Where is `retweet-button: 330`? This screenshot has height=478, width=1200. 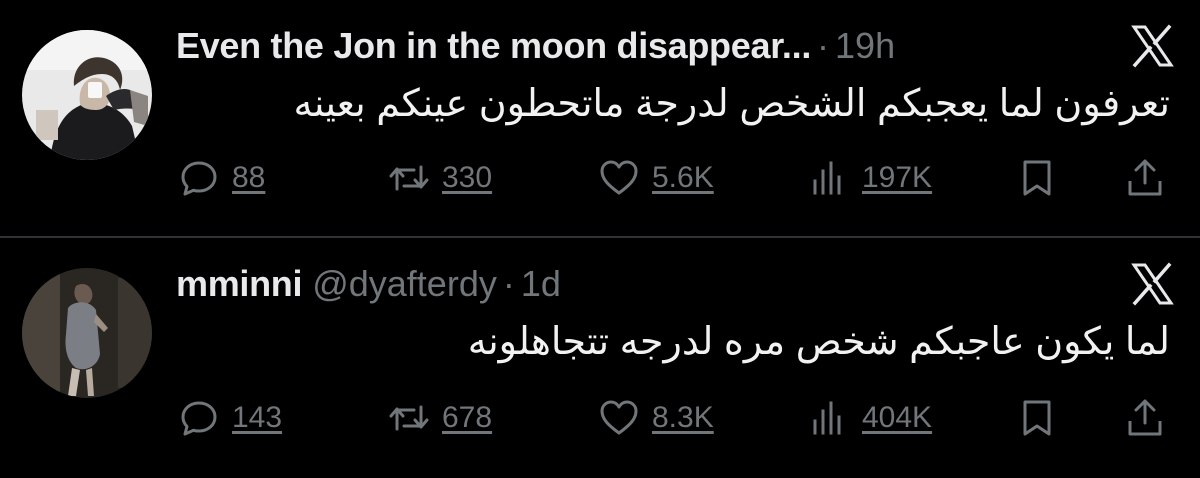
retweet-button: 330 is located at coordinates (439, 178).